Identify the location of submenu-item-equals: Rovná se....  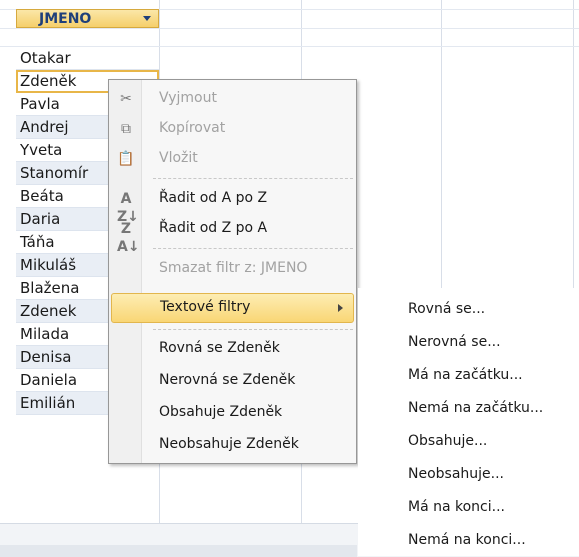
(446, 309).